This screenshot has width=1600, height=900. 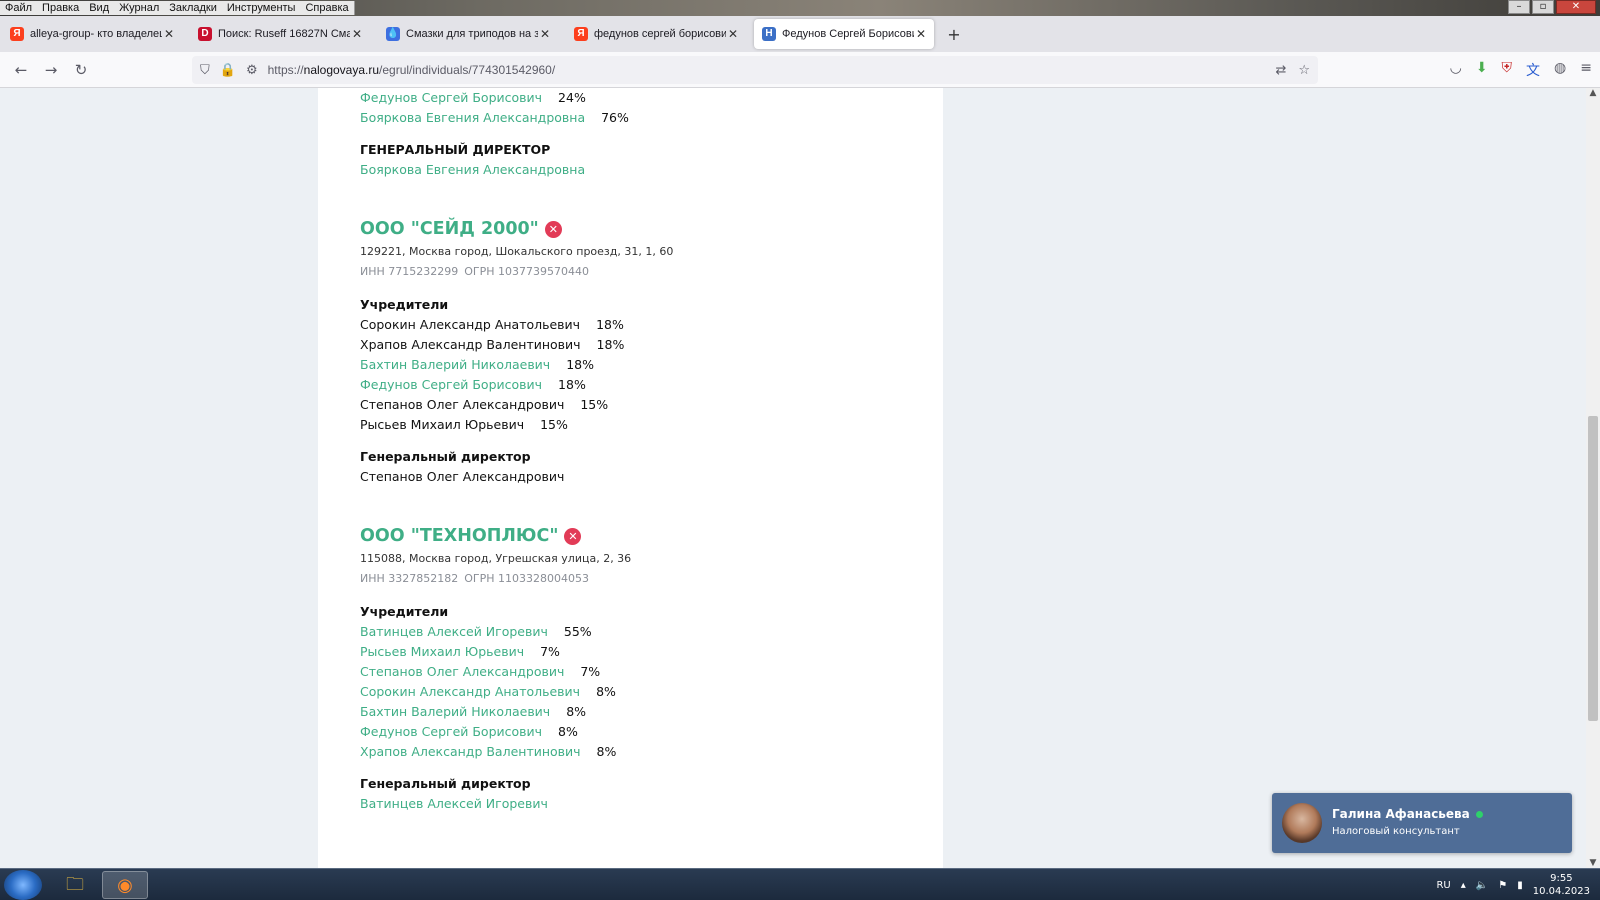 What do you see at coordinates (125, 885) in the screenshot?
I see `firefox-taskbar-icon: ◉` at bounding box center [125, 885].